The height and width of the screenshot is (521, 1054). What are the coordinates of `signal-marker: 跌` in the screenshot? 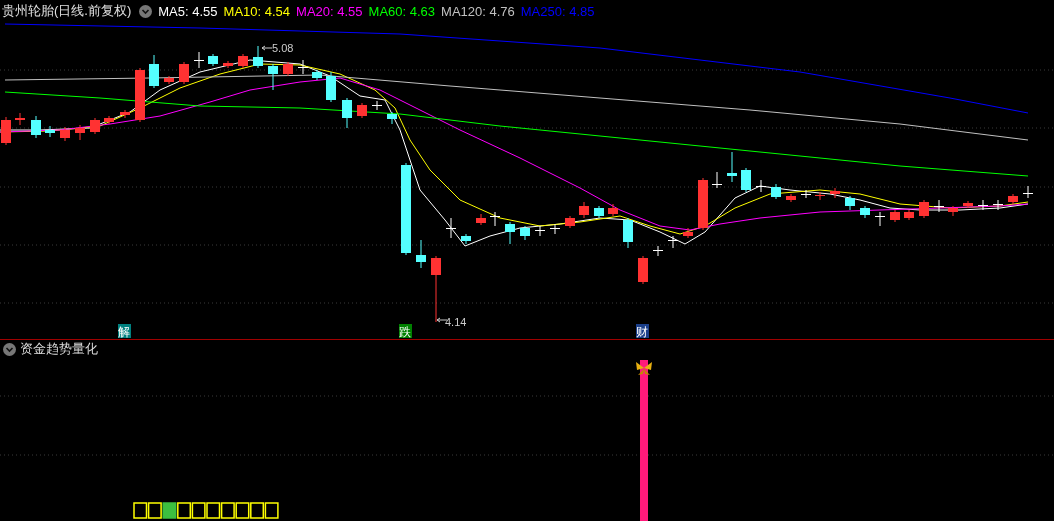 It's located at (405, 331).